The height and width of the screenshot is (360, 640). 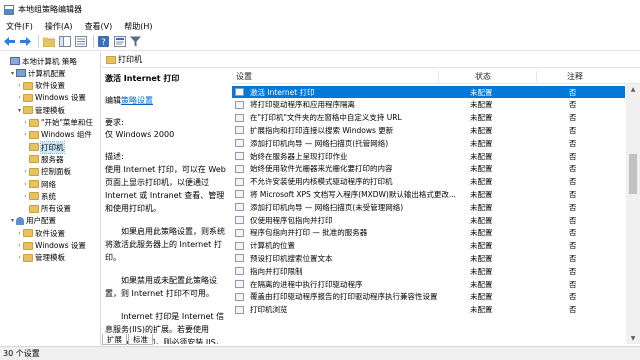 I want to click on tree-item: › 系统, so click(x=39, y=196).